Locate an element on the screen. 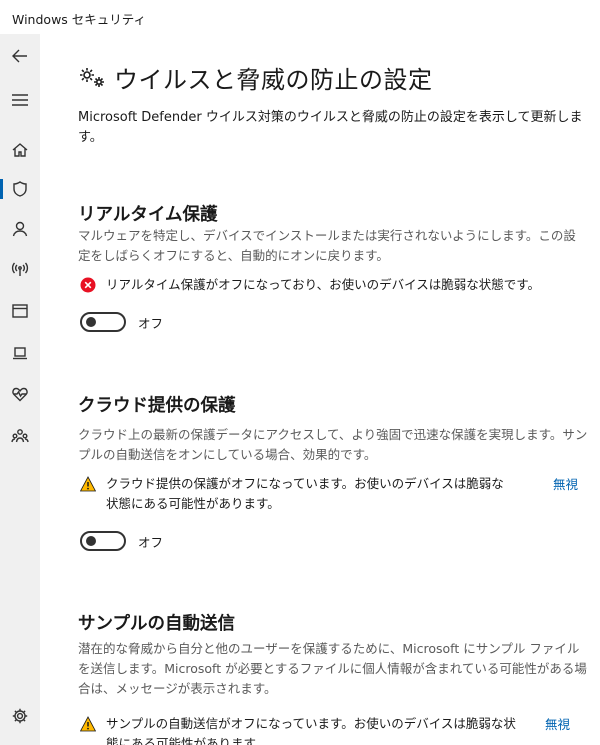 Image resolution: width=600 pixels, height=745 pixels. menu-button is located at coordinates (20, 100).